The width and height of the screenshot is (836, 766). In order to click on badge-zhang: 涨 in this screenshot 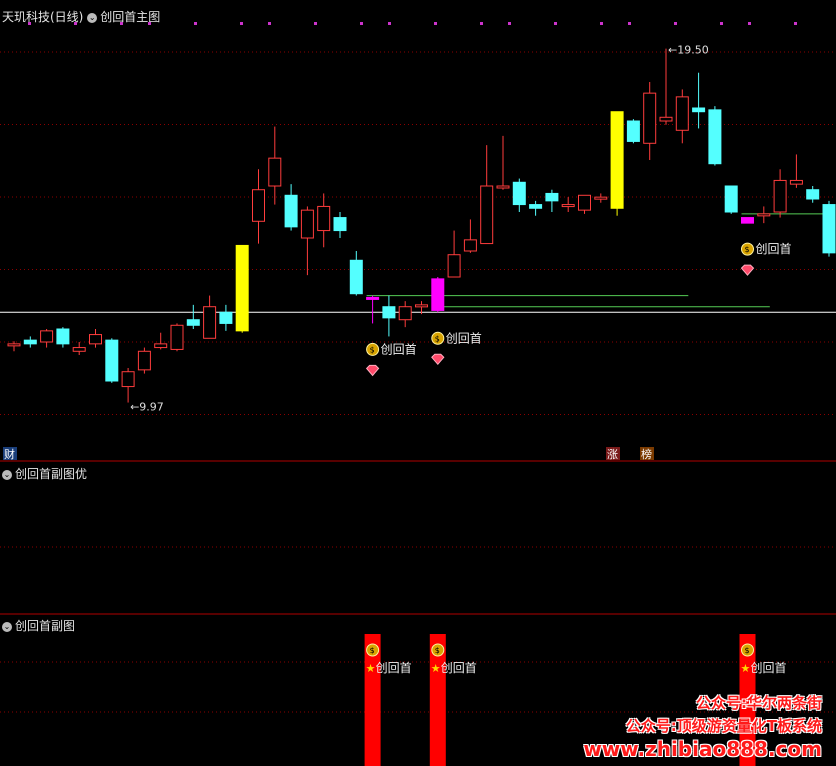, I will do `click(612, 454)`.